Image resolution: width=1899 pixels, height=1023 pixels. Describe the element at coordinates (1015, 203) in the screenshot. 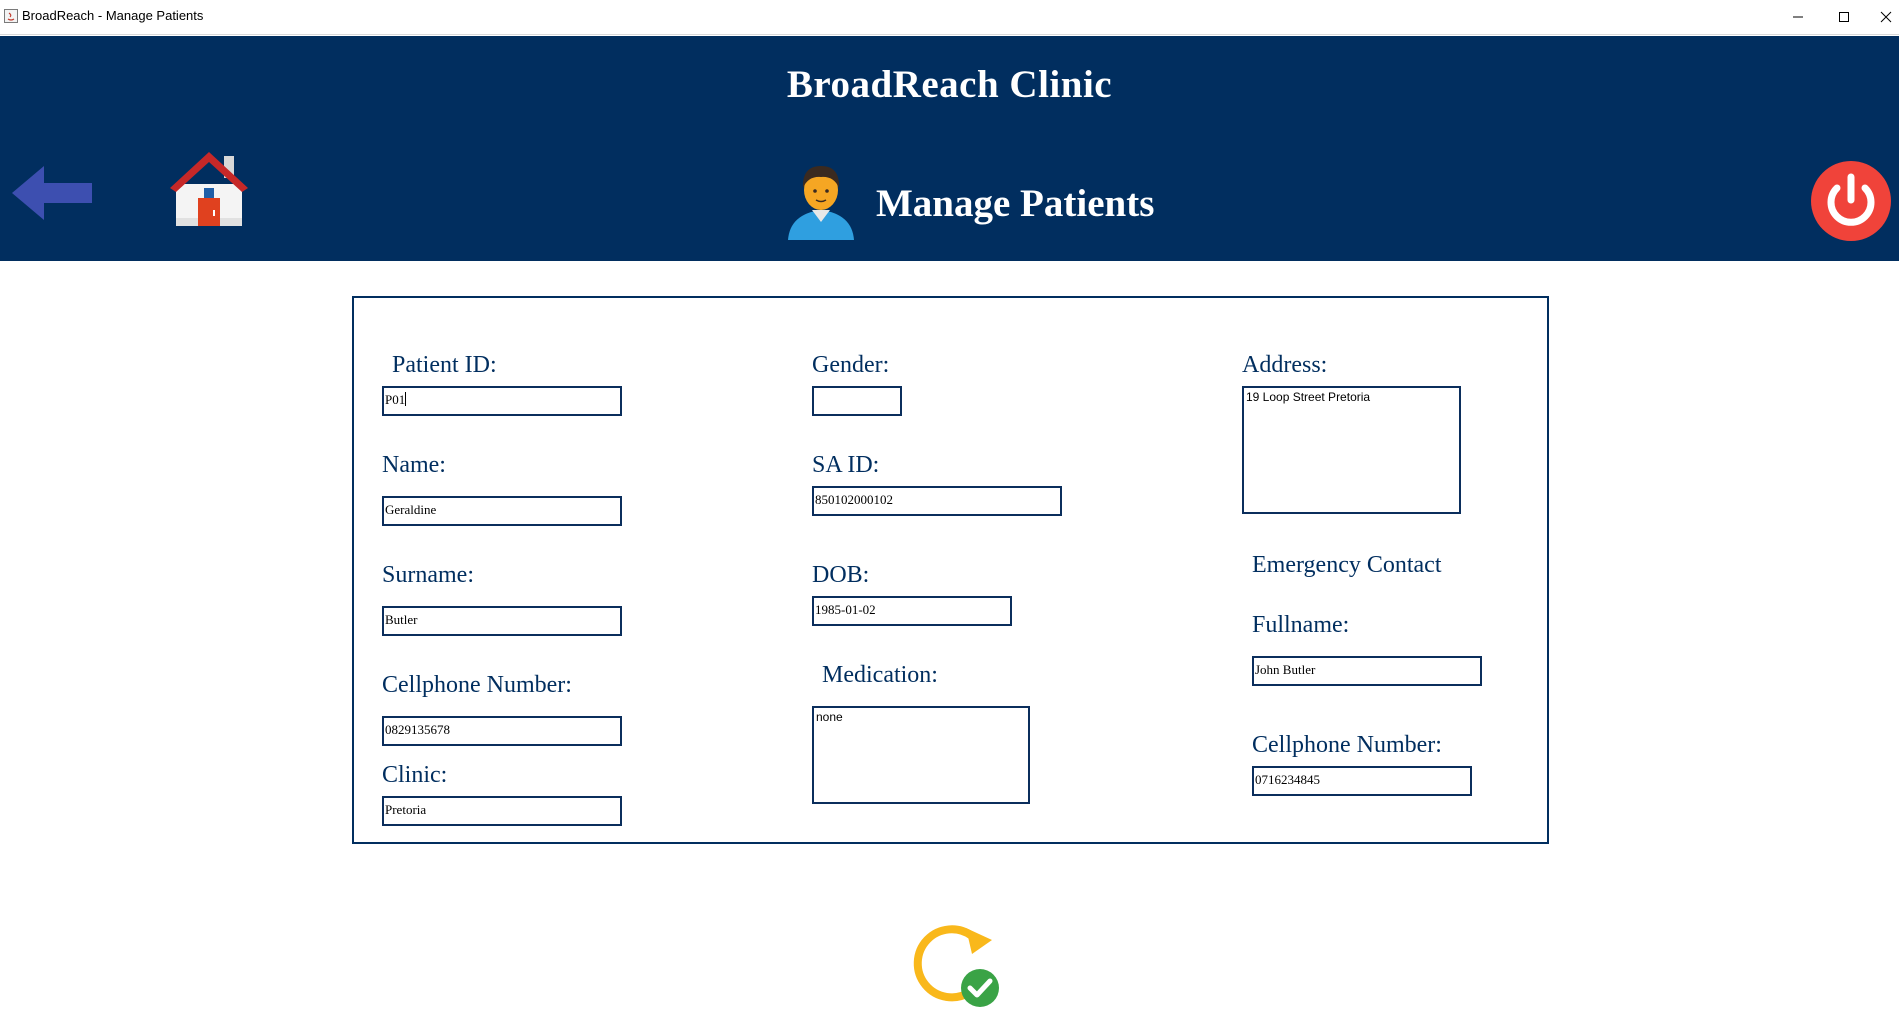

I see `page-title: Manage Patients` at that location.